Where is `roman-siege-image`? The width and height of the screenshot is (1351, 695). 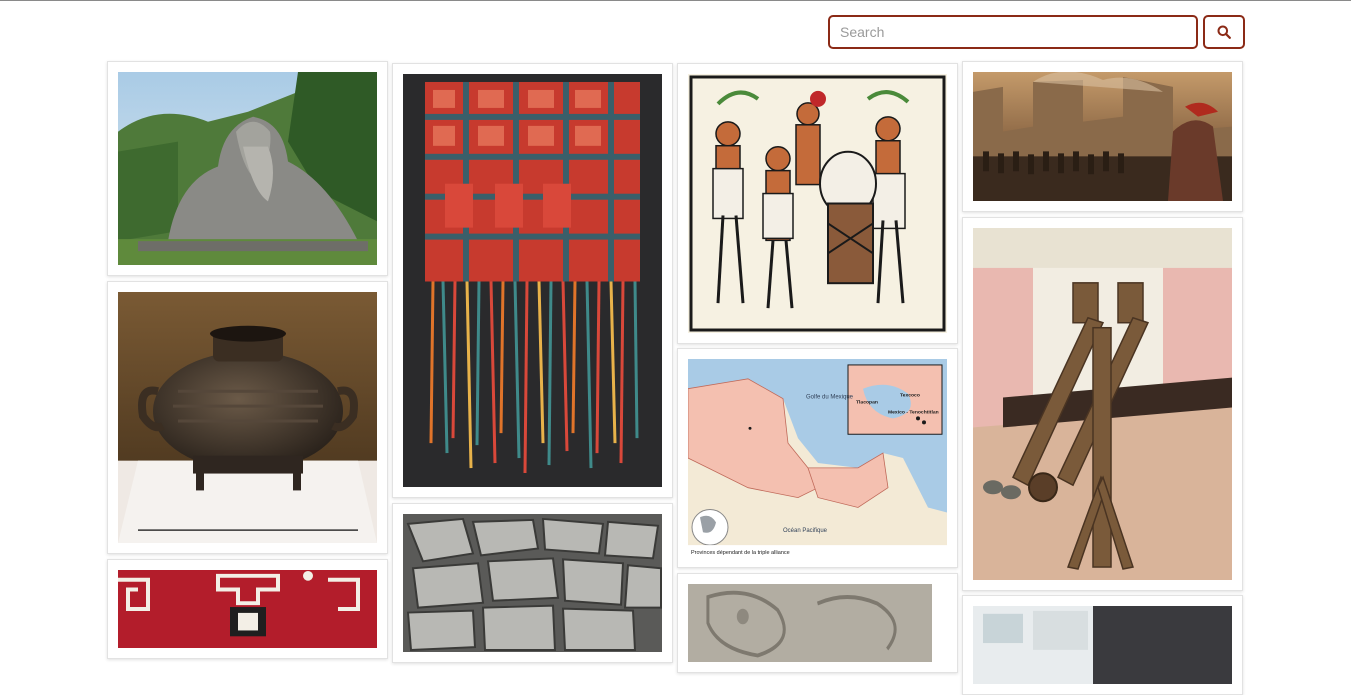 roman-siege-image is located at coordinates (1102, 136).